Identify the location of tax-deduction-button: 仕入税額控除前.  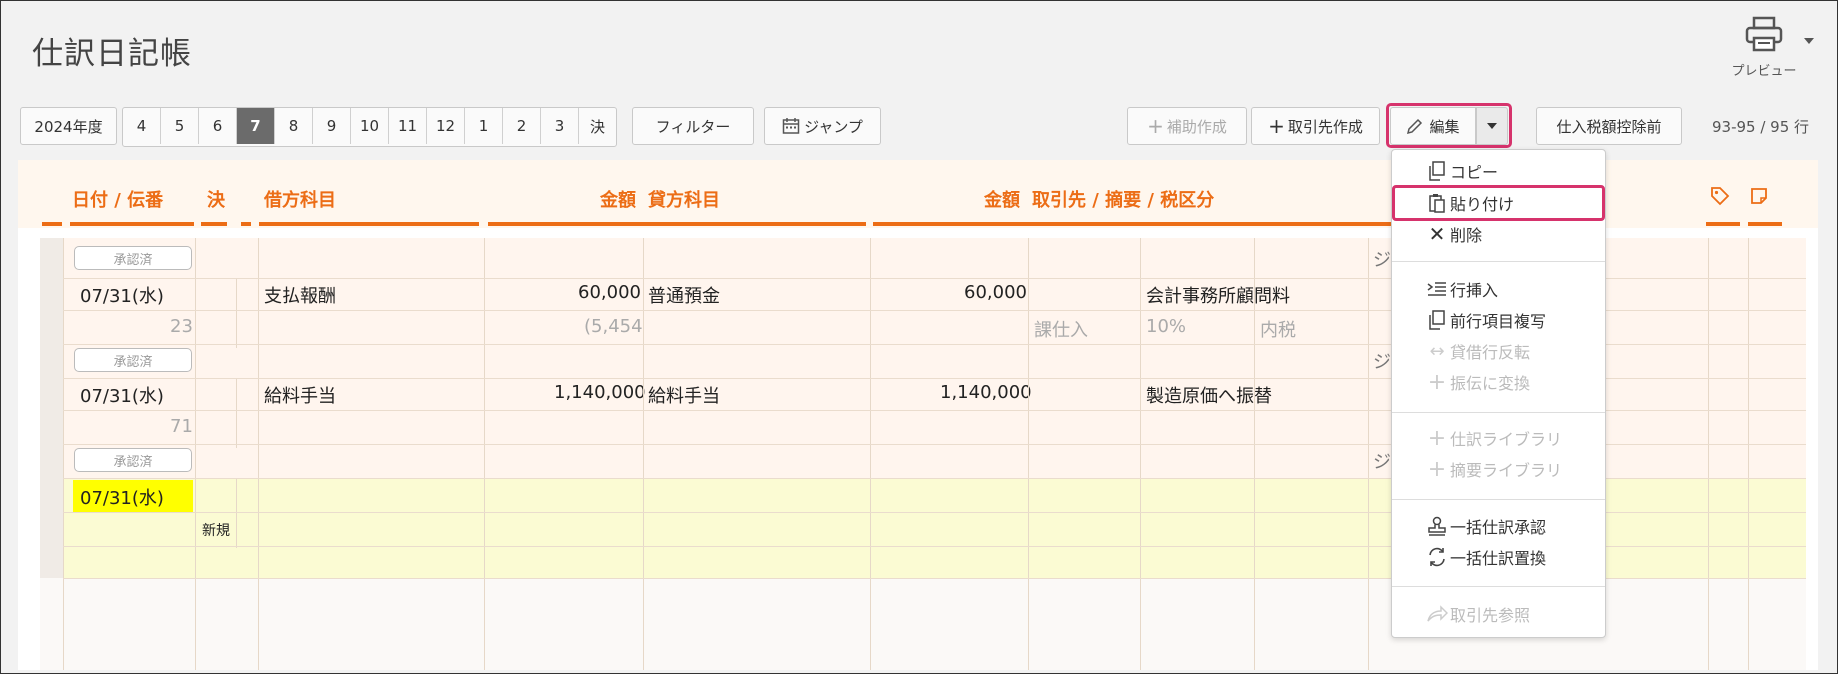
(1609, 126).